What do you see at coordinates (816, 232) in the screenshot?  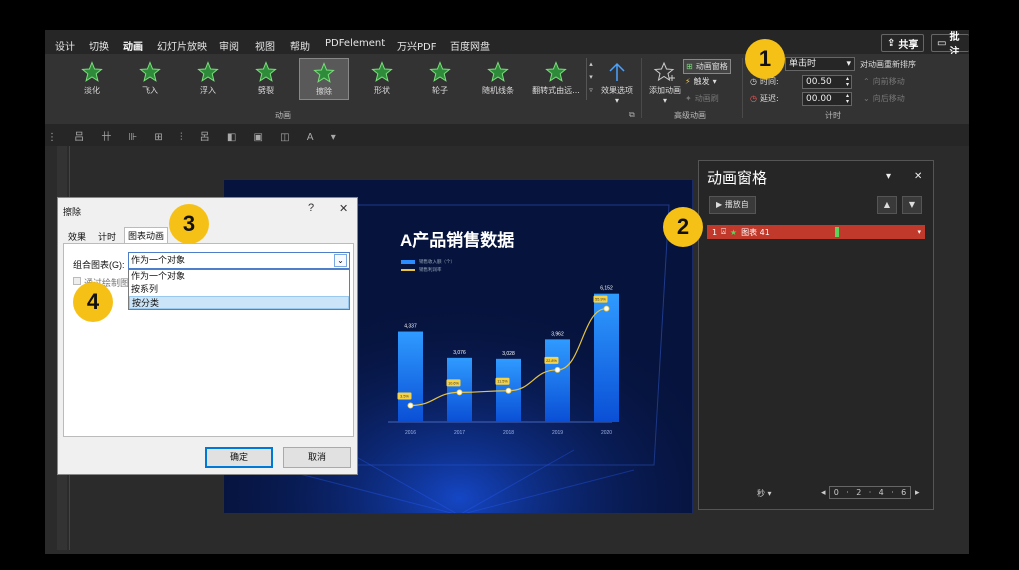 I see `animation-item: 1 ⍓ ★ 图表 41 ▾` at bounding box center [816, 232].